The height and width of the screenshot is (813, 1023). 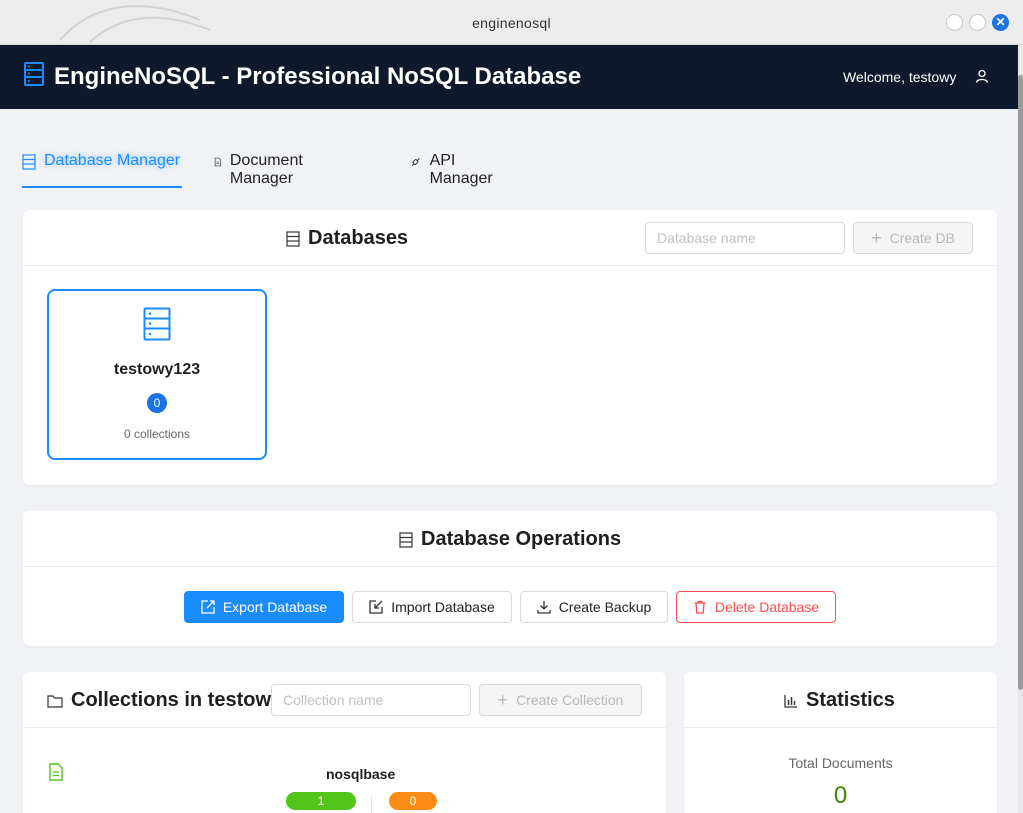 What do you see at coordinates (745, 238) in the screenshot?
I see `database-name-input` at bounding box center [745, 238].